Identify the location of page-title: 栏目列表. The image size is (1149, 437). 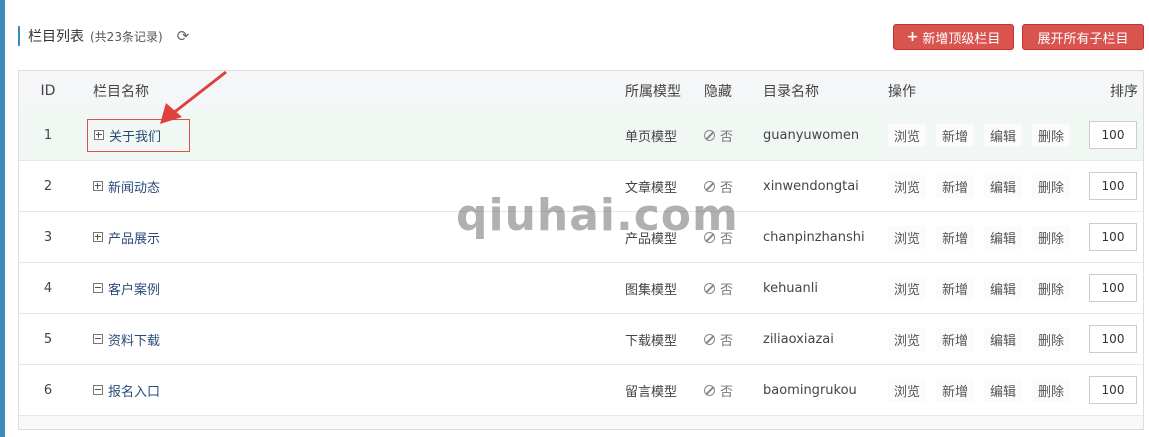
(56, 37).